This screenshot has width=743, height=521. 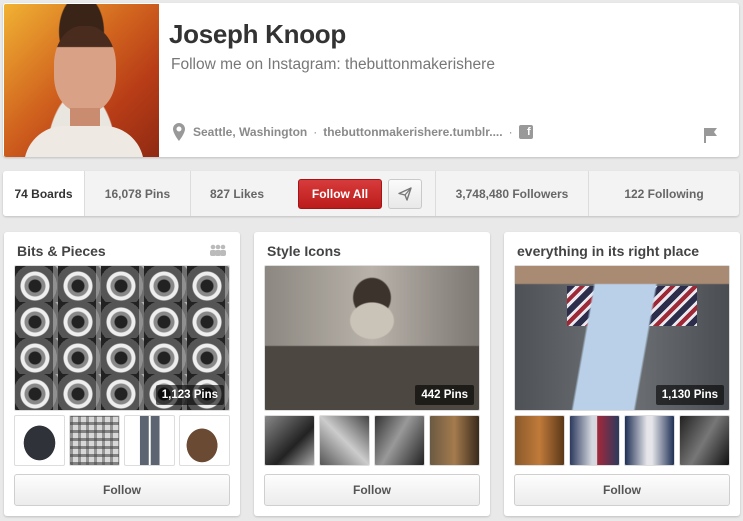 I want to click on follow-all-button: Follow All, so click(x=340, y=193).